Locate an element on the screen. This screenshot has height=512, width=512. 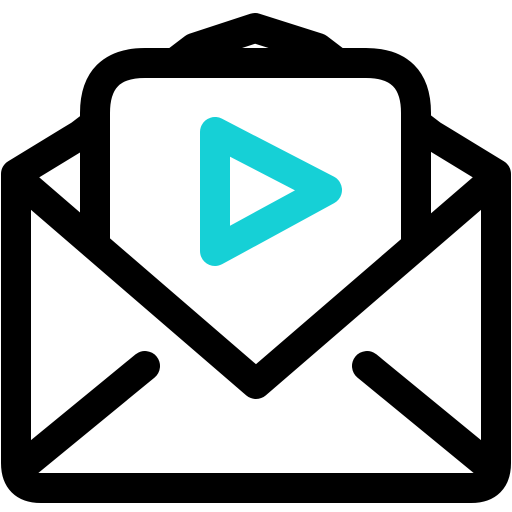
envelope-fold-left-icon is located at coordinates (86, 414).